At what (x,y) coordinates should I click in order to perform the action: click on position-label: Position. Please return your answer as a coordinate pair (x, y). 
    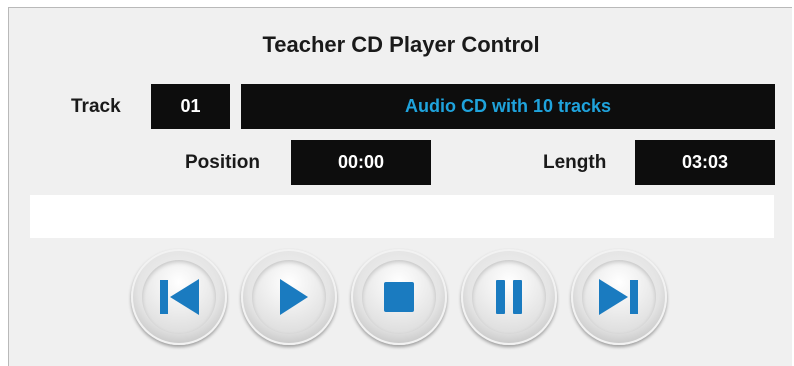
    Looking at the image, I should click on (222, 162).